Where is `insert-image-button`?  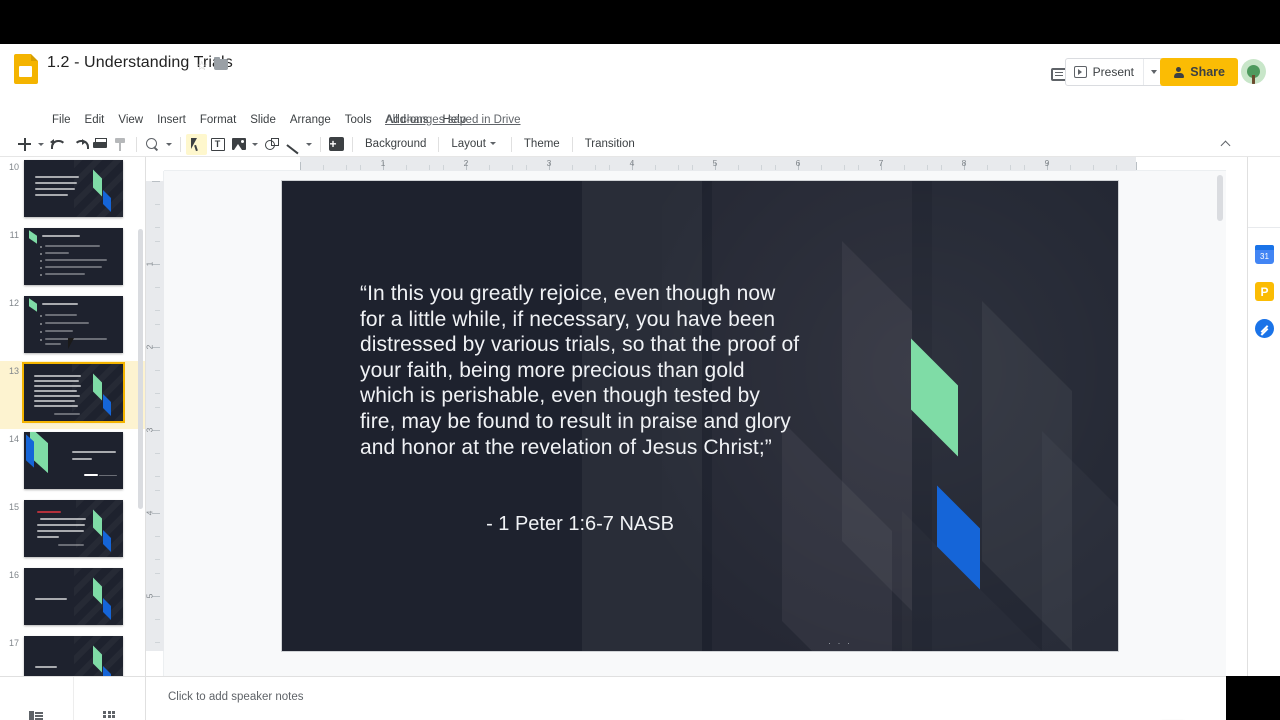
insert-image-button is located at coordinates (238, 144).